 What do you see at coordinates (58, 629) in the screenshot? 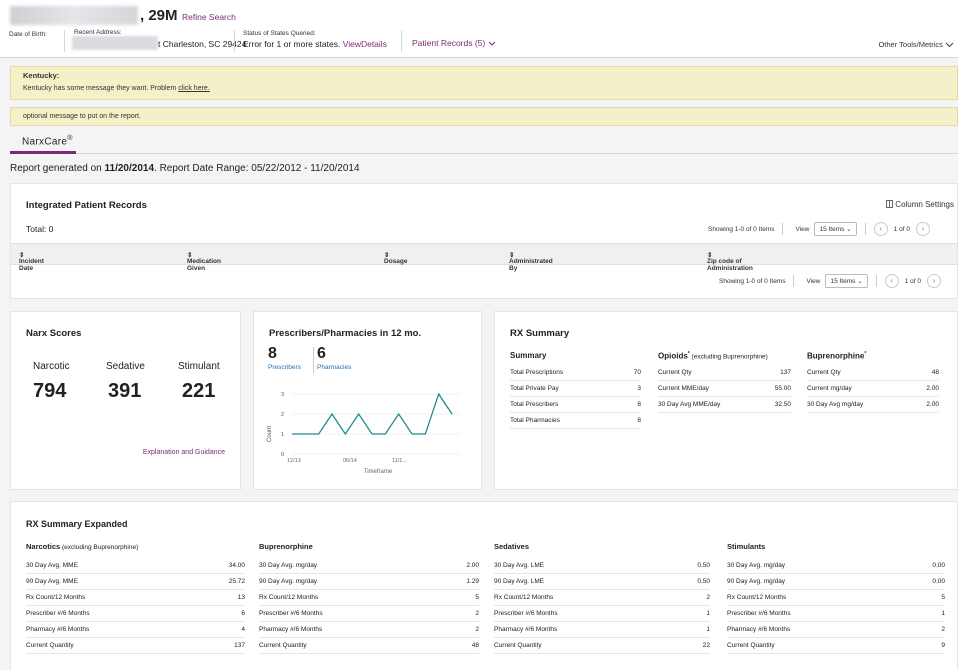
I see `row-label: Pharmacy #/6 Months` at bounding box center [58, 629].